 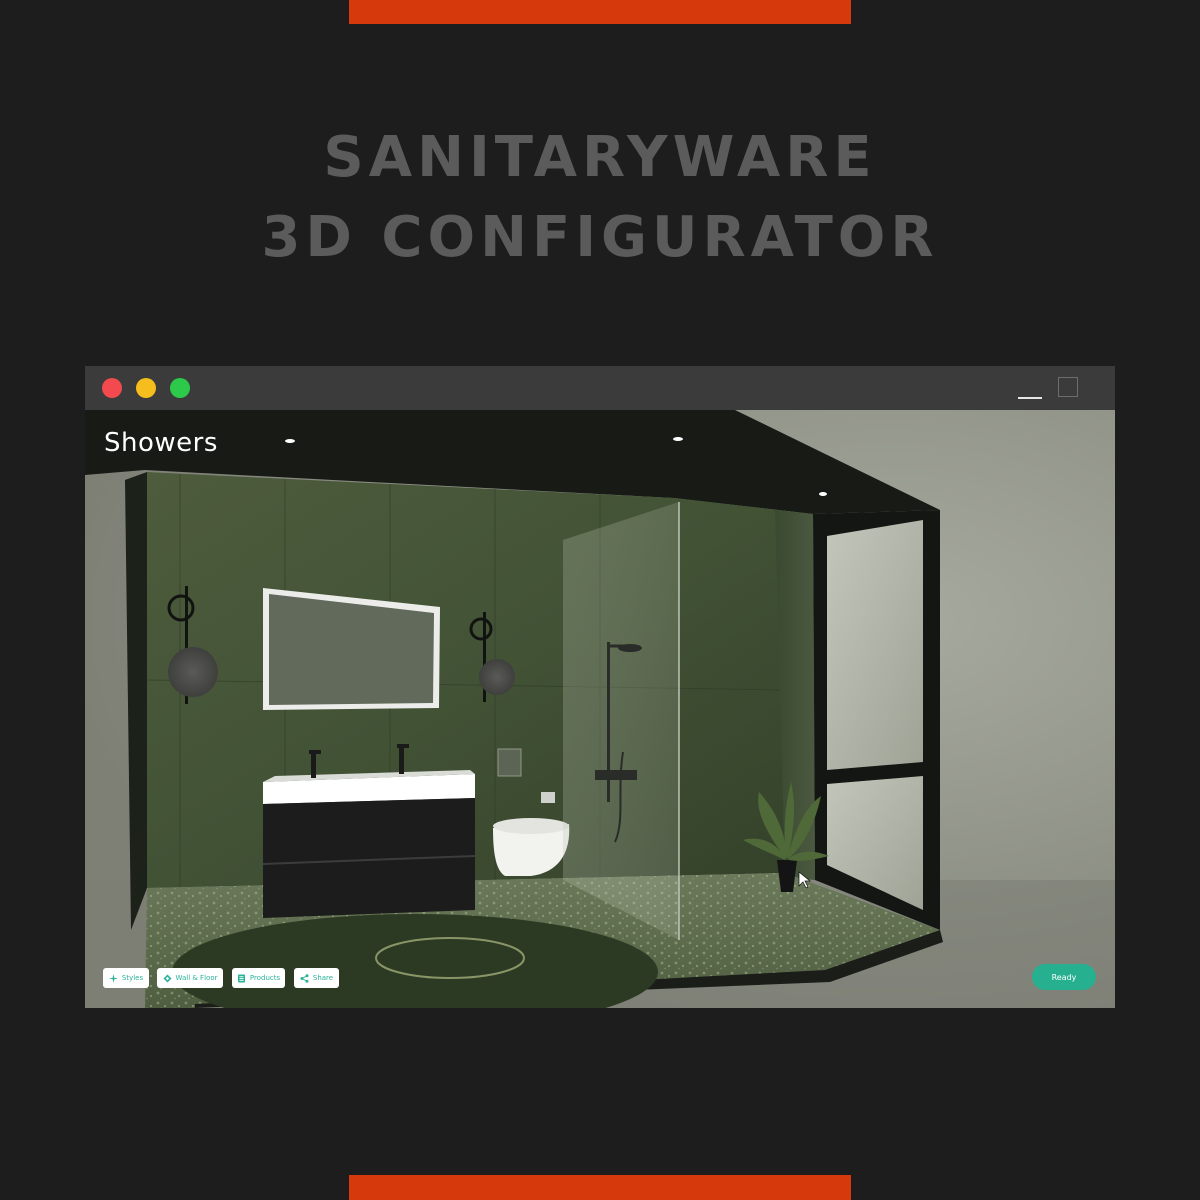 I want to click on ready-button: Ready, so click(x=1064, y=977).